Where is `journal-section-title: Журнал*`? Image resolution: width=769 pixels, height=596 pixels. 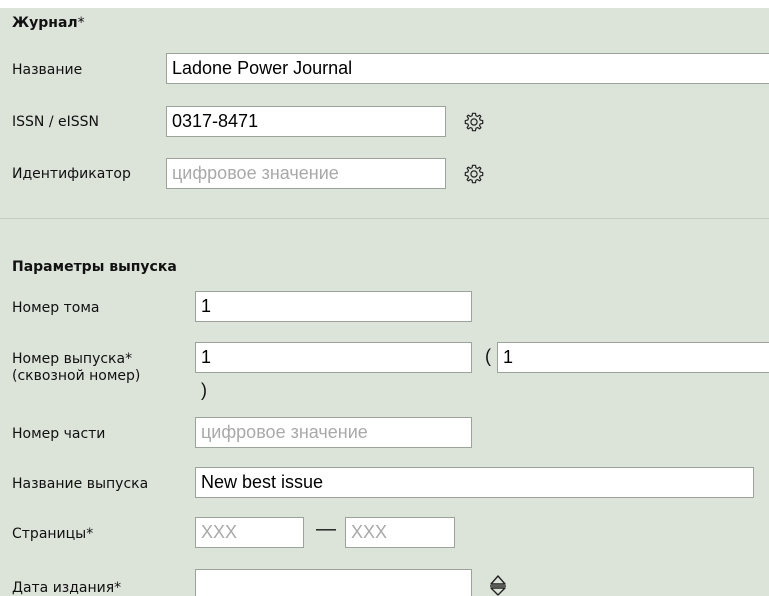
journal-section-title: Журнал* is located at coordinates (48, 23).